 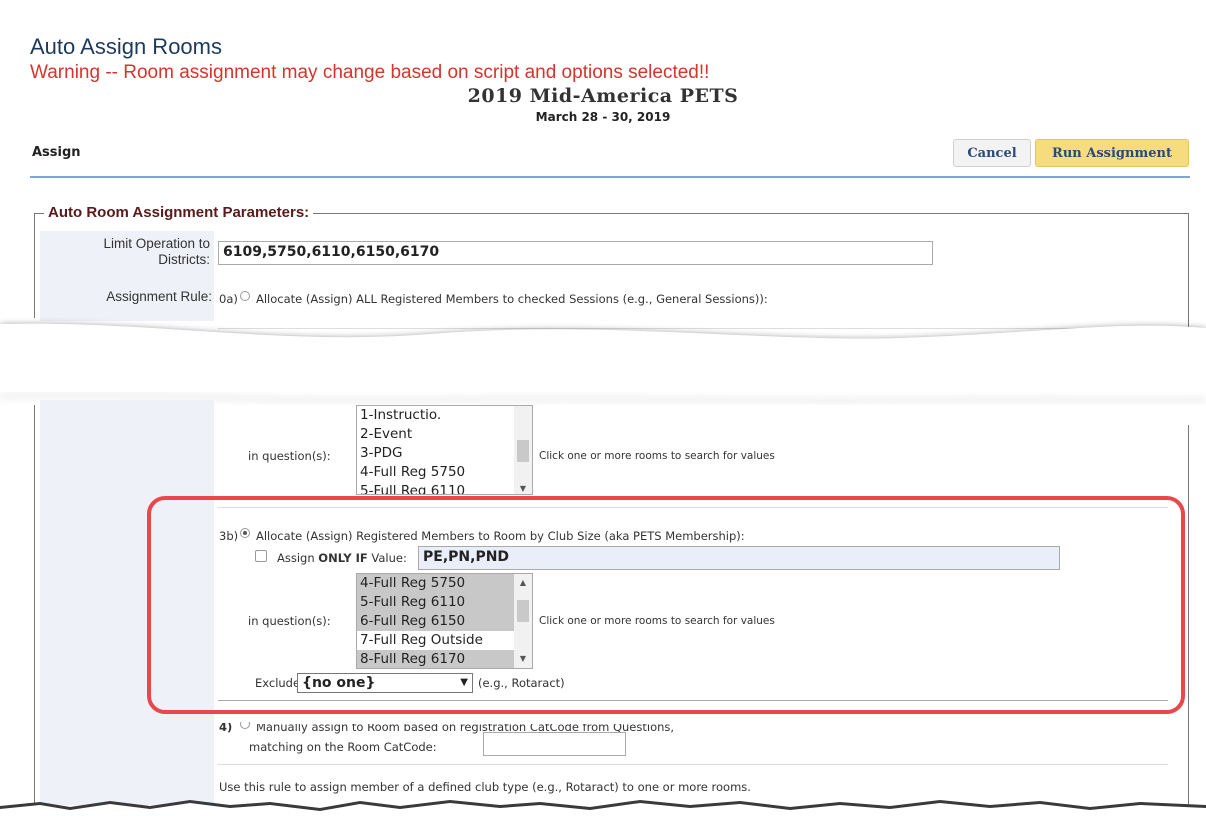 What do you see at coordinates (34, 605) in the screenshot?
I see `fieldset-border-left-lower` at bounding box center [34, 605].